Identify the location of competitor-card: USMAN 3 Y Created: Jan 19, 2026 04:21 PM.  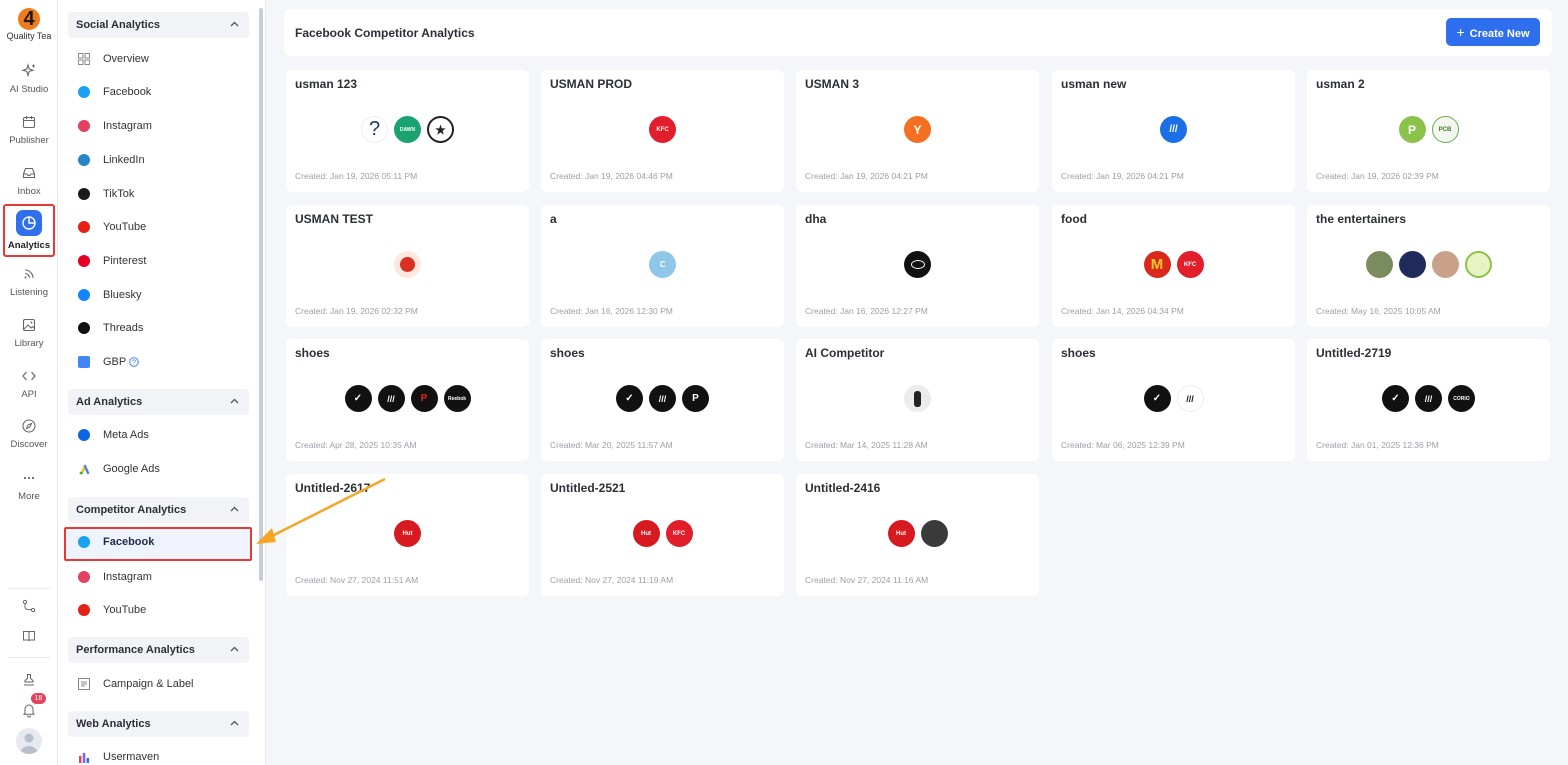
(917, 131).